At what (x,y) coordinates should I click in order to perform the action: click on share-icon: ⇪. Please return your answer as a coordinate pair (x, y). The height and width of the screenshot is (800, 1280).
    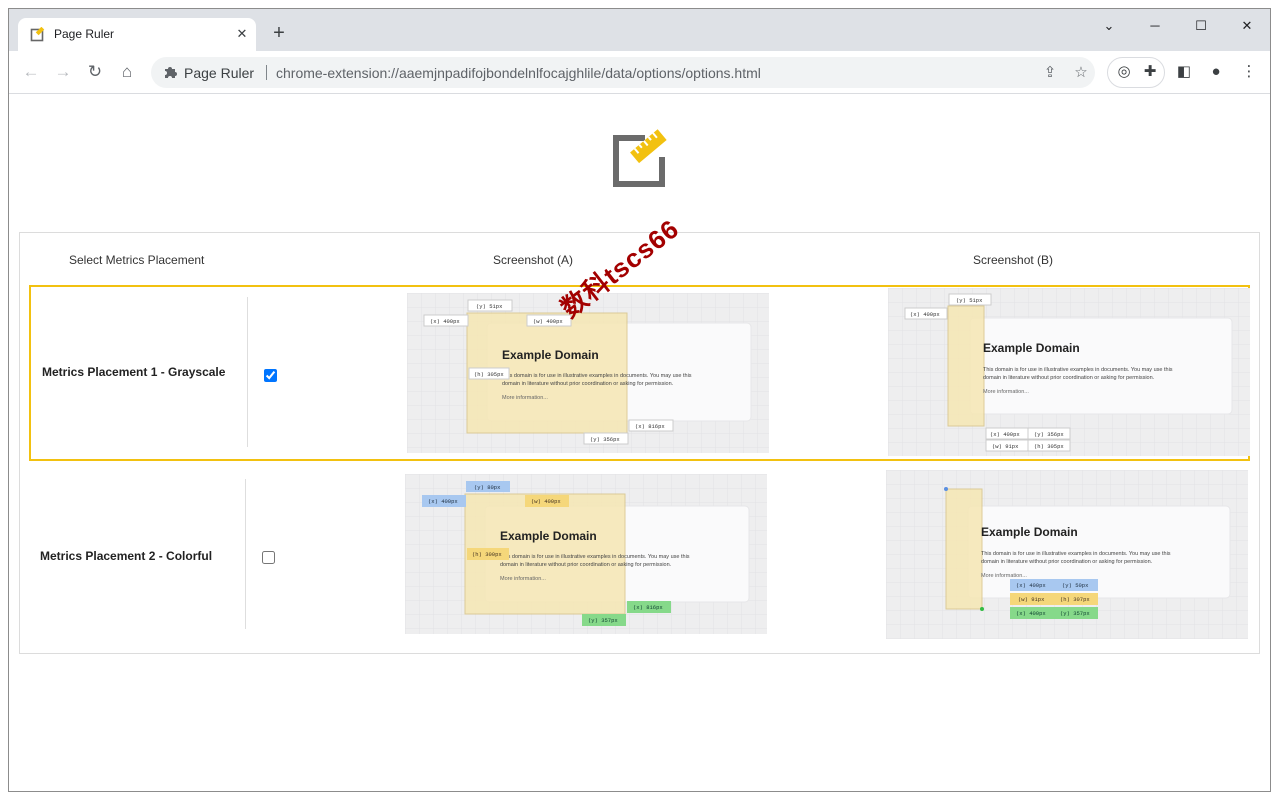
    Looking at the image, I should click on (1050, 73).